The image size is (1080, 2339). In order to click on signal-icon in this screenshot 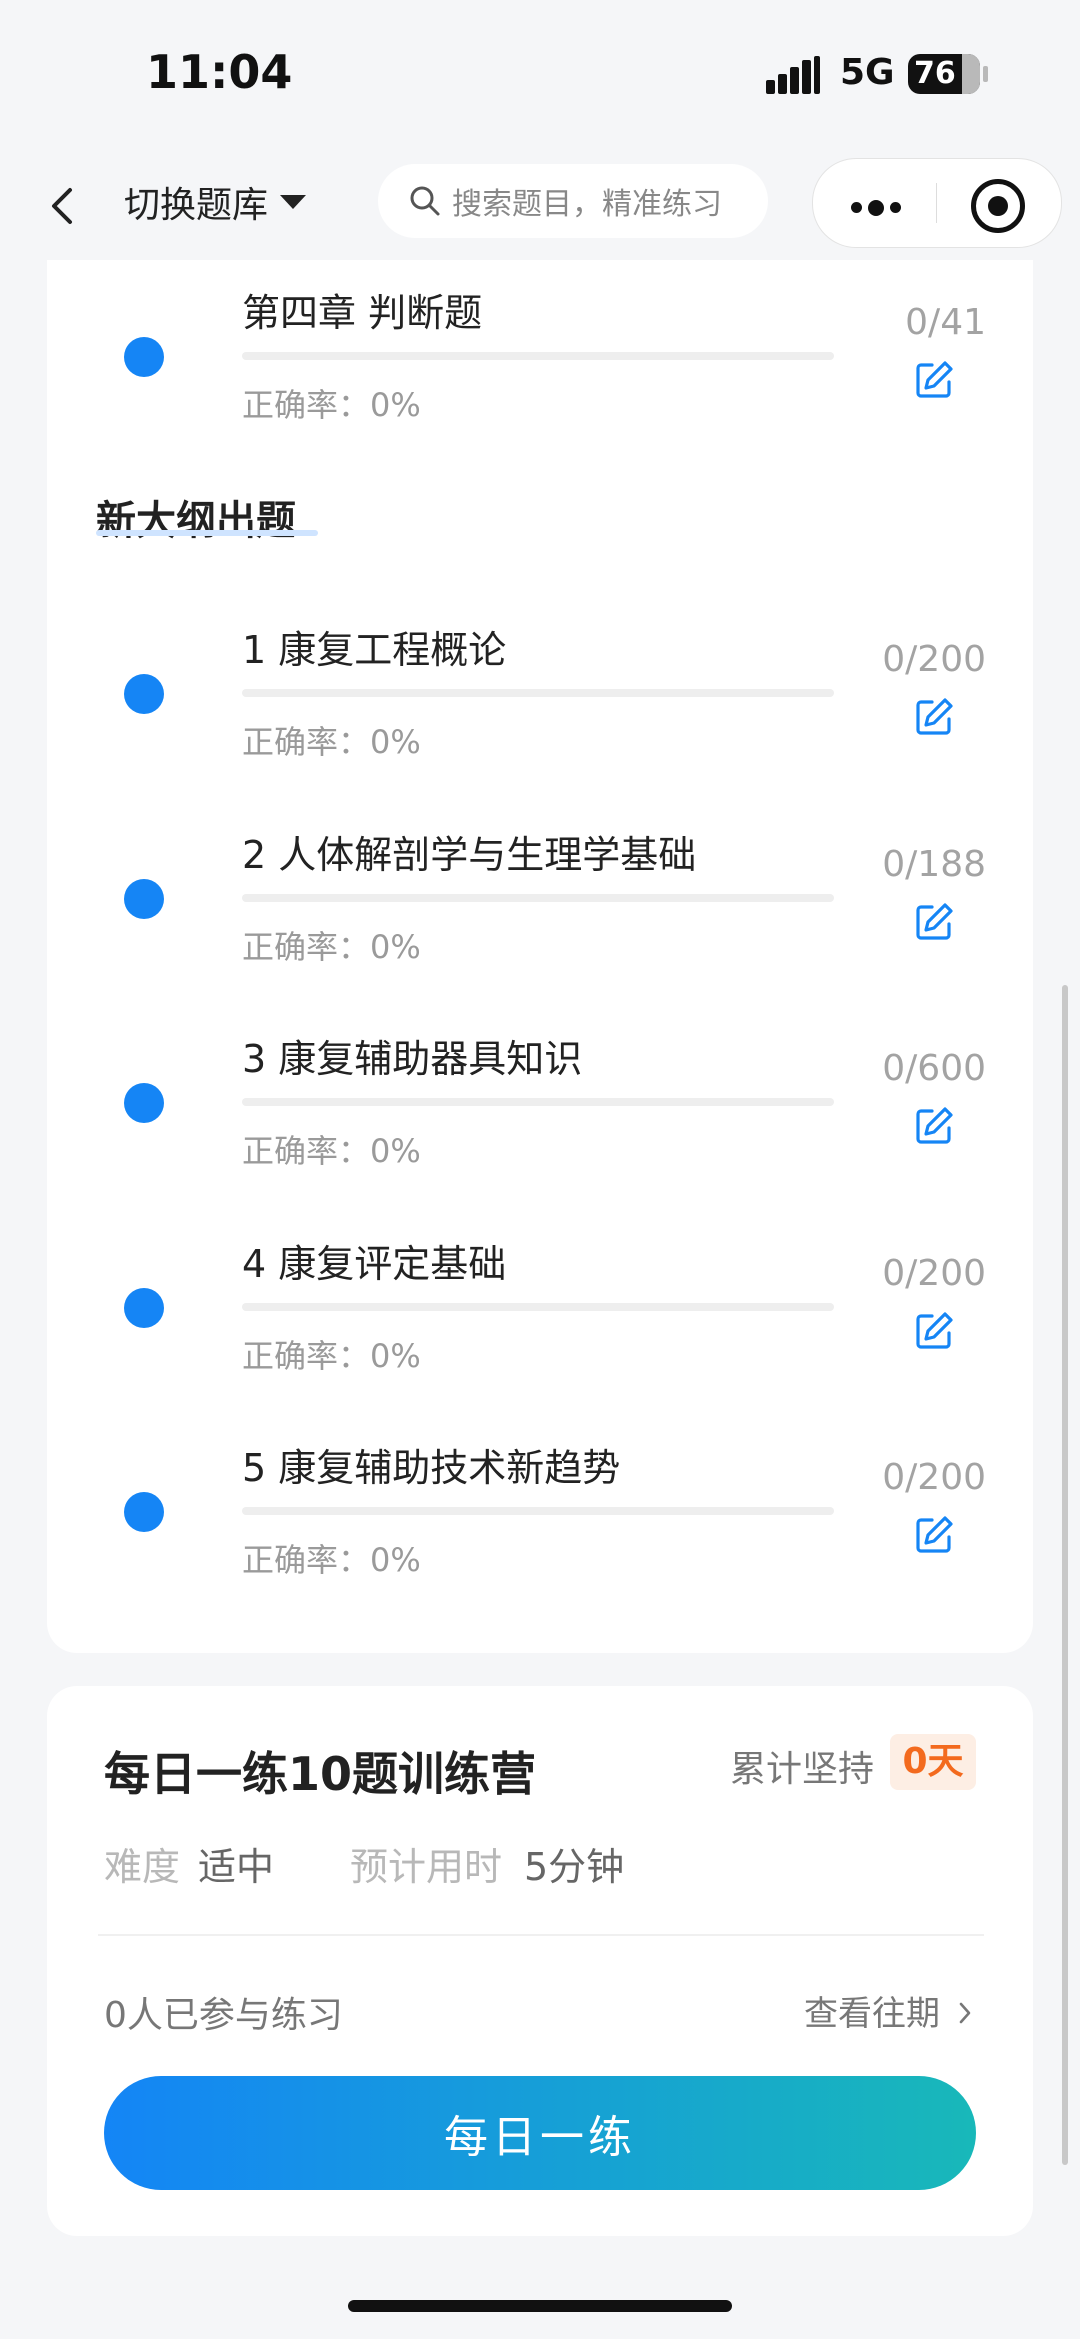, I will do `click(794, 75)`.